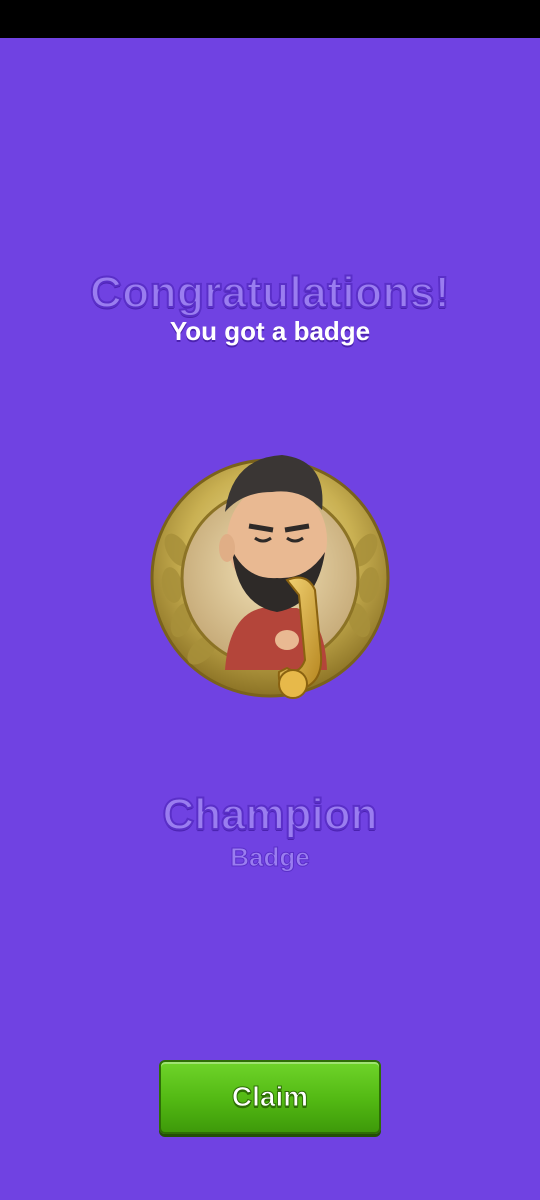 This screenshot has width=540, height=1200. What do you see at coordinates (270, 331) in the screenshot?
I see `badge-subtitle: You got a badge` at bounding box center [270, 331].